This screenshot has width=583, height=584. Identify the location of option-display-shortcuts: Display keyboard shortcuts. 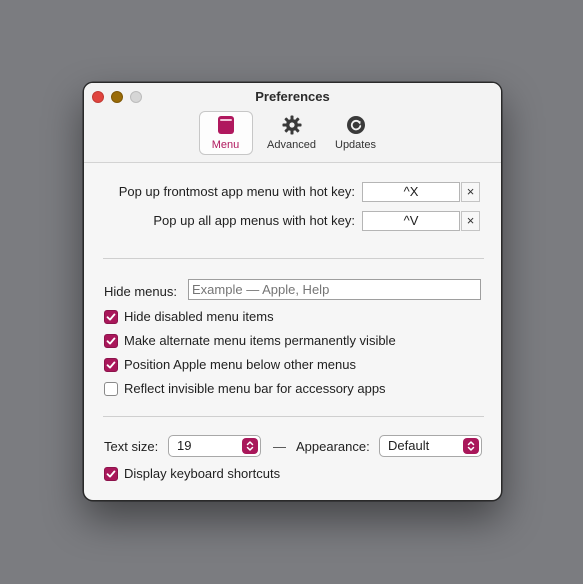
(192, 473).